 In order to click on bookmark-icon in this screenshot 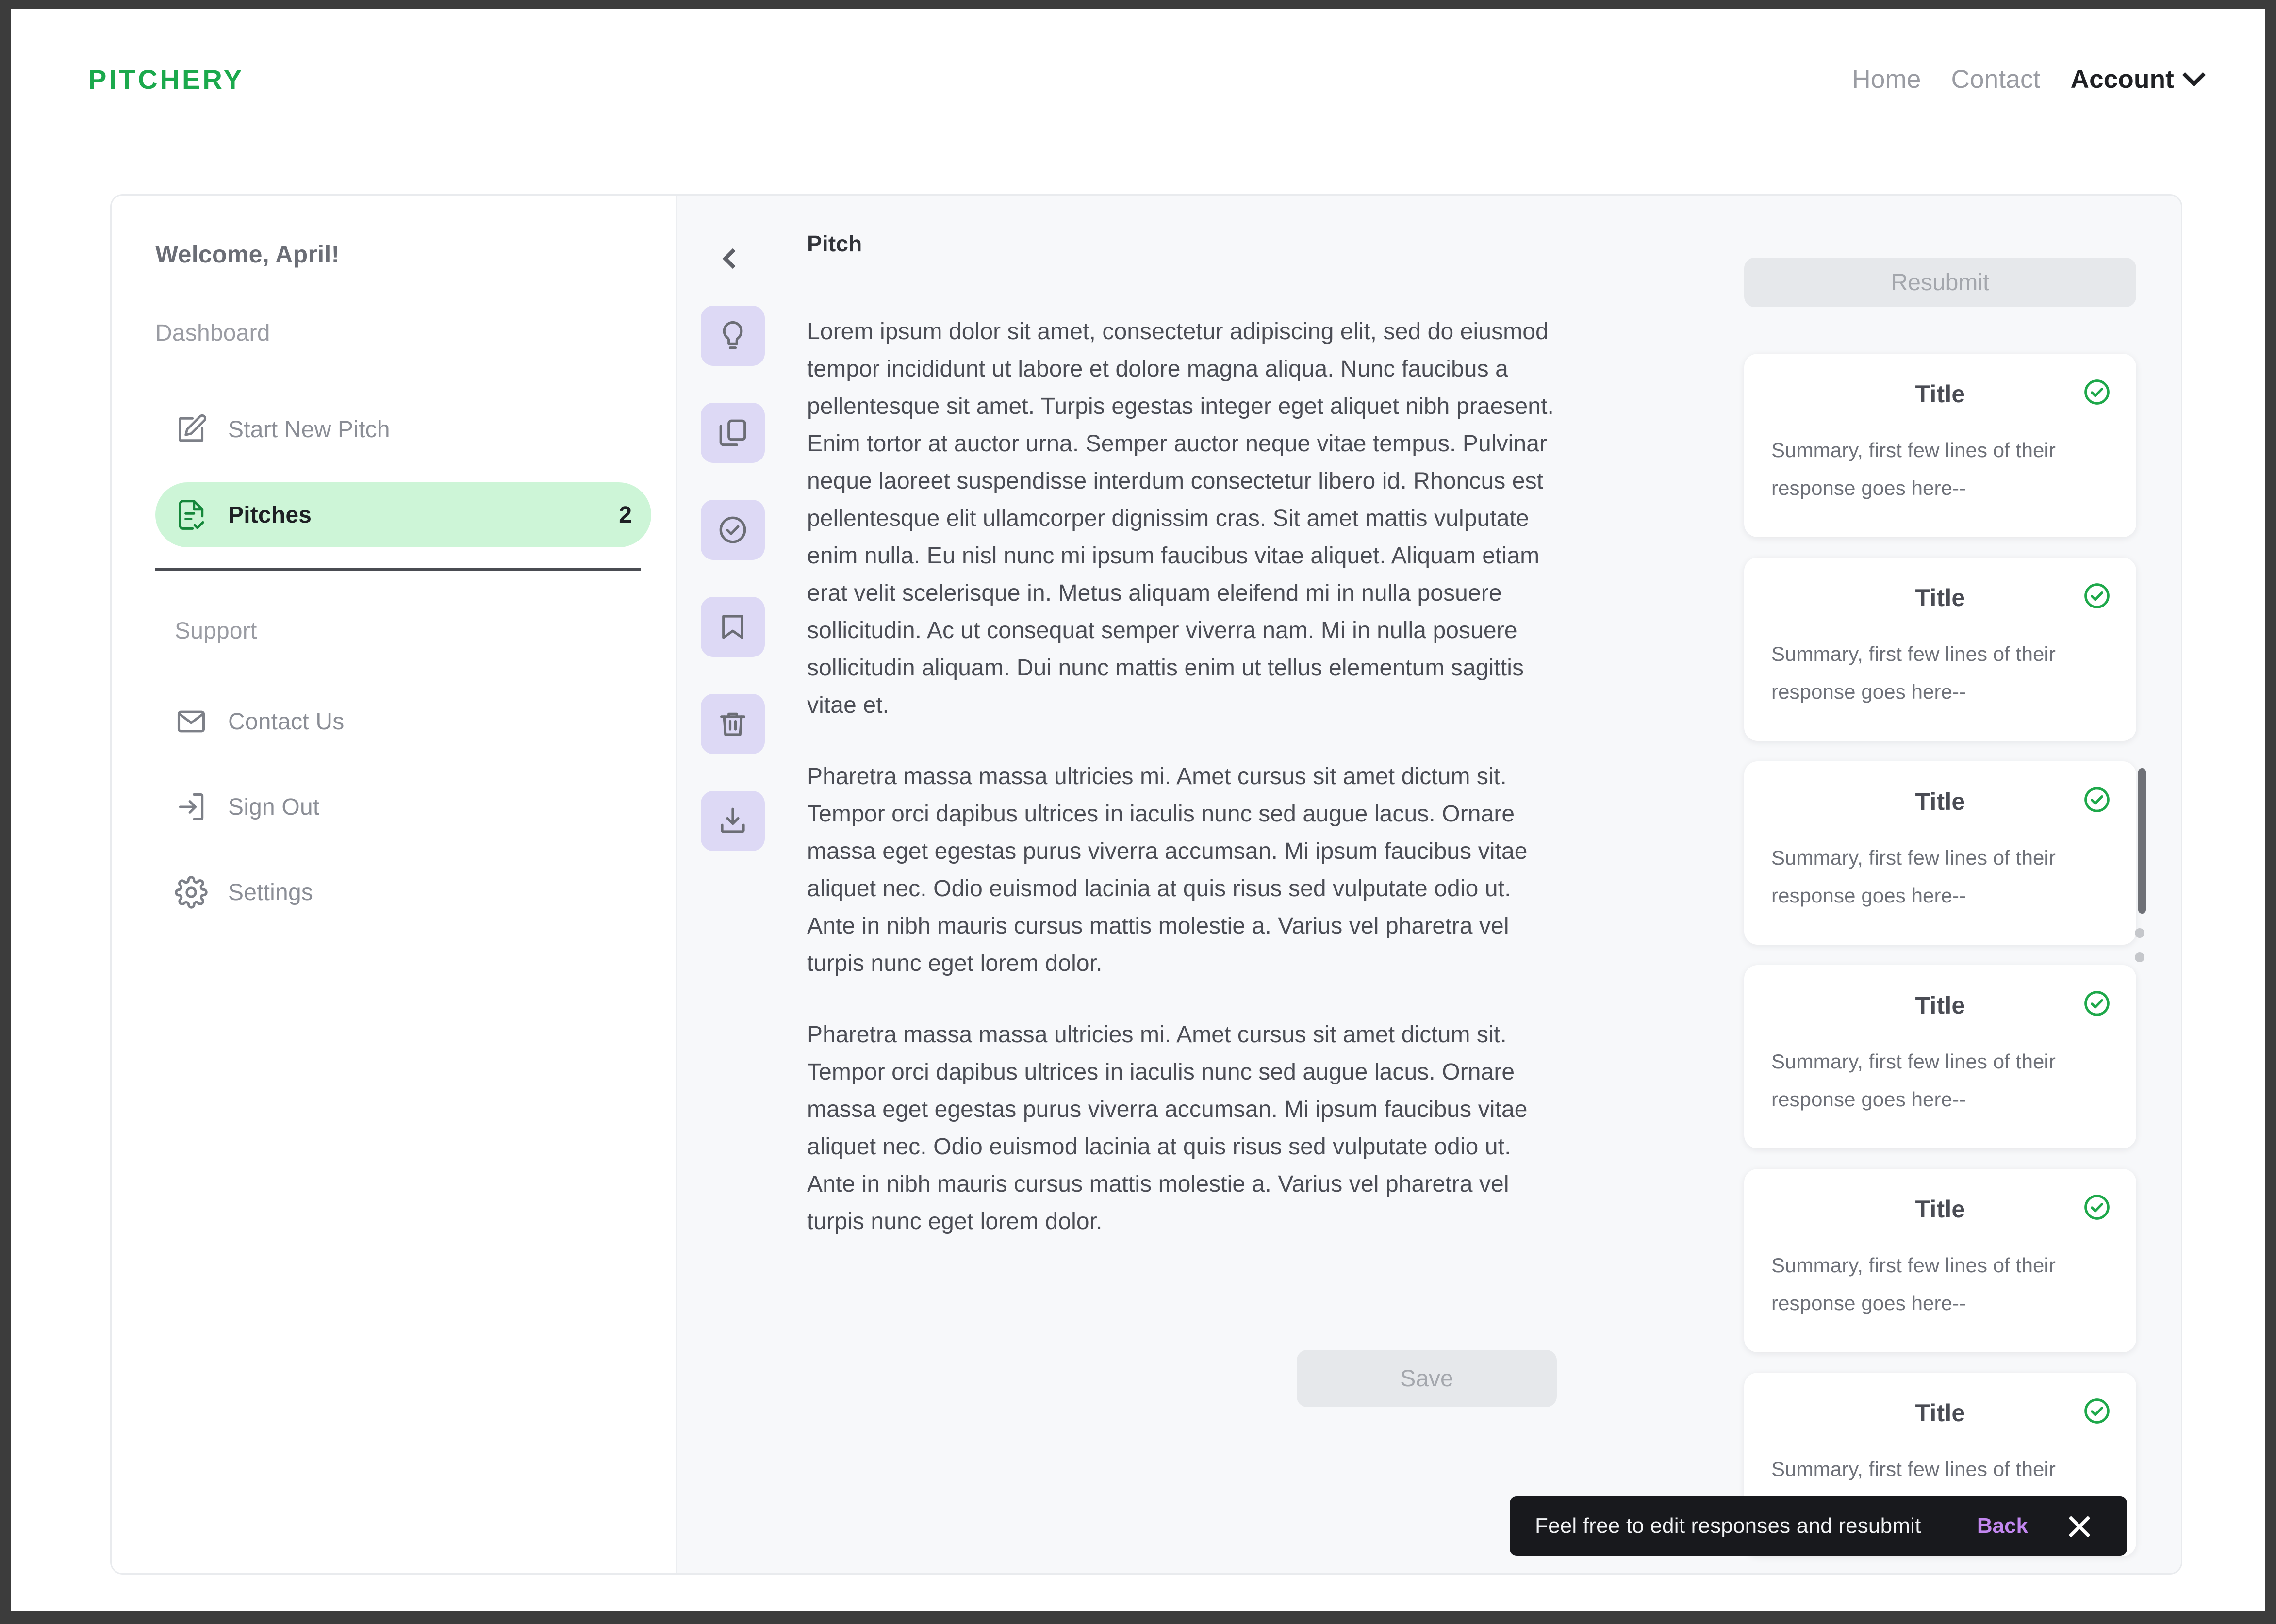, I will do `click(732, 627)`.